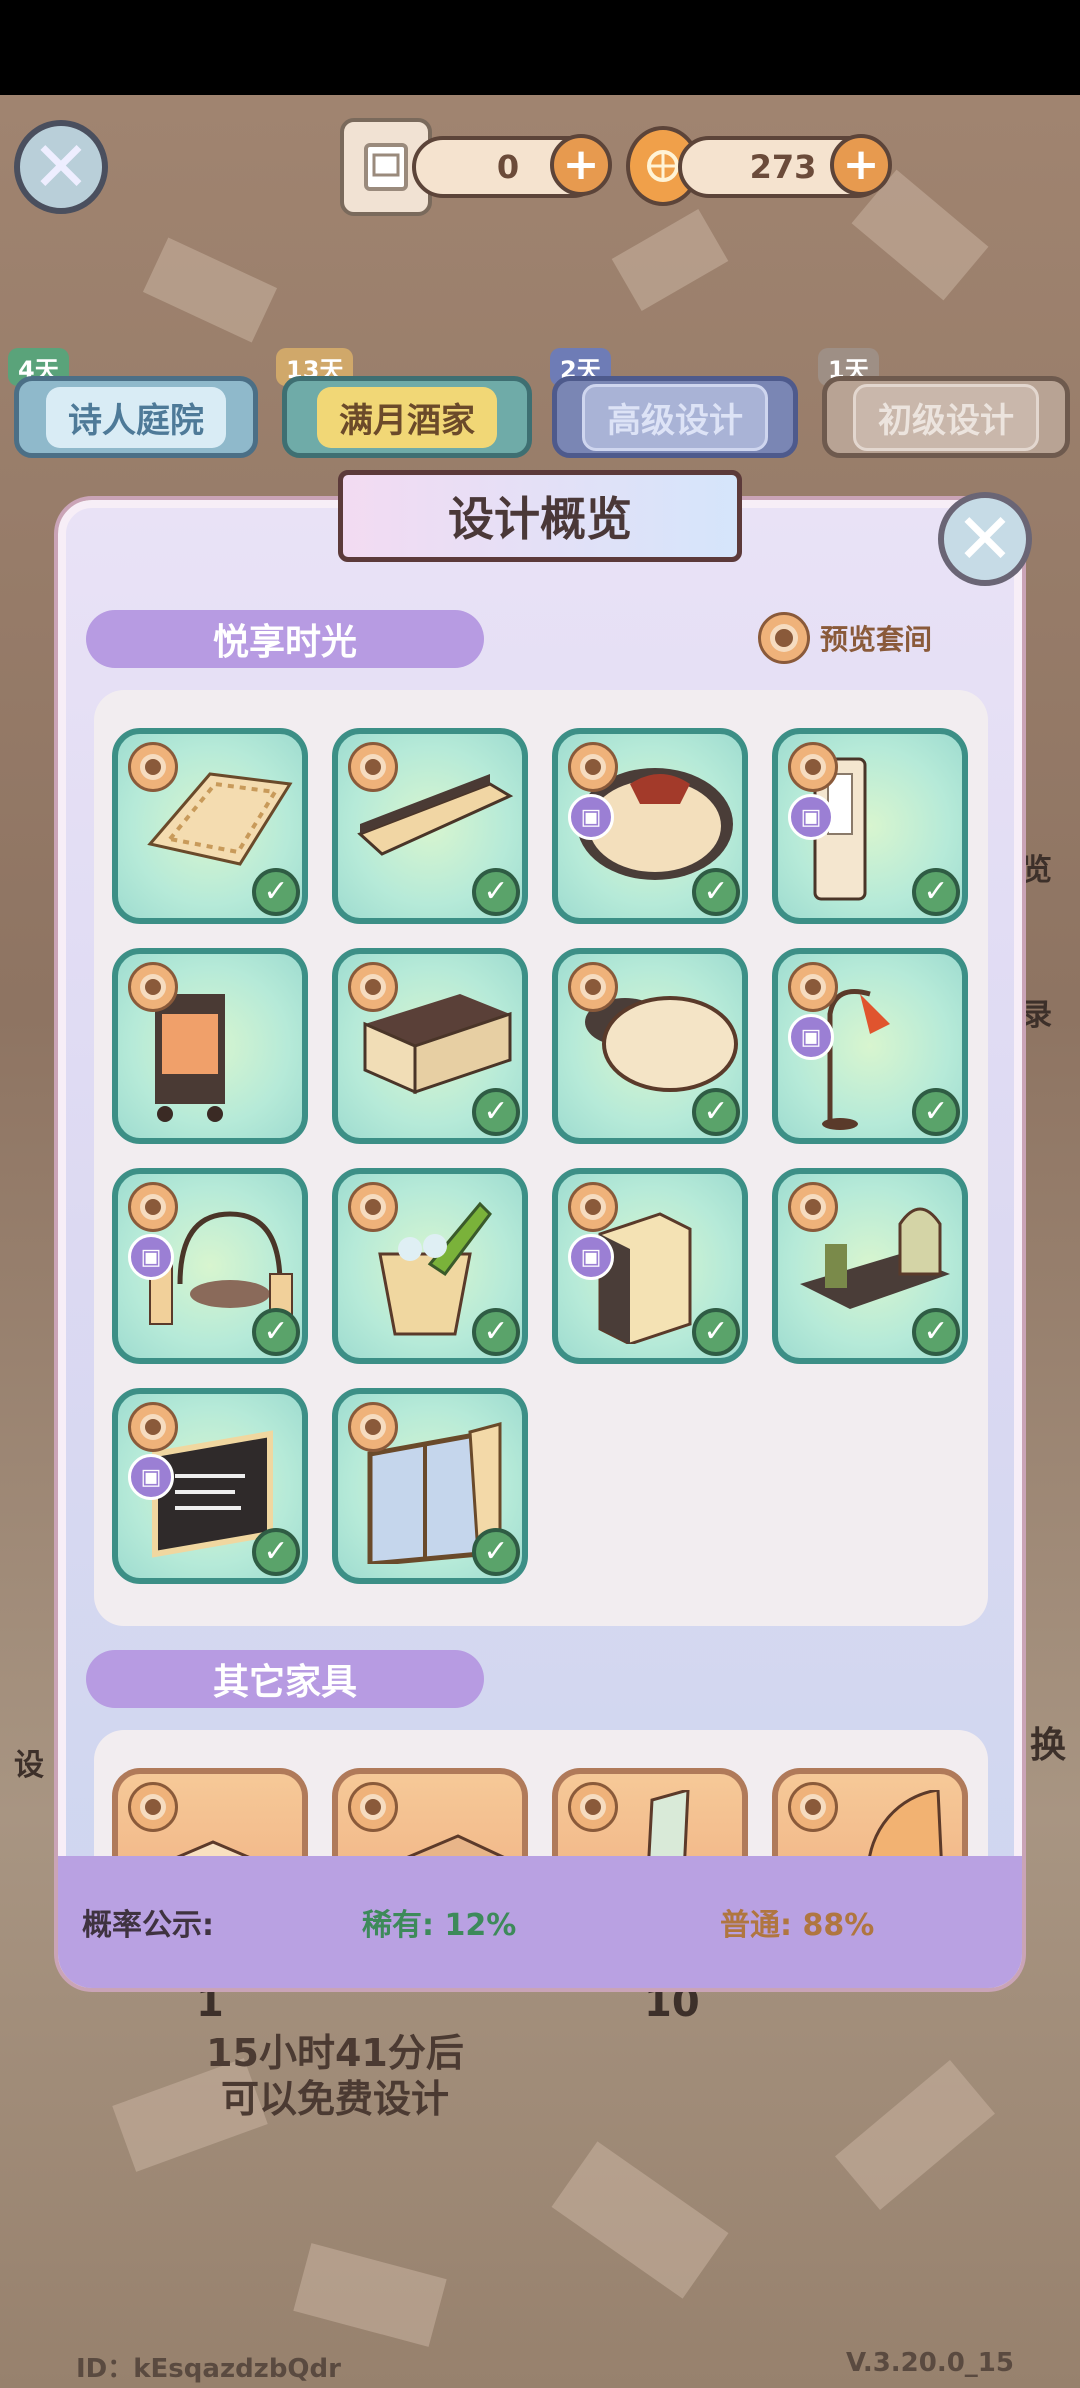 The width and height of the screenshot is (1080, 2388). What do you see at coordinates (861, 165) in the screenshot?
I see `add-coin-button: +` at bounding box center [861, 165].